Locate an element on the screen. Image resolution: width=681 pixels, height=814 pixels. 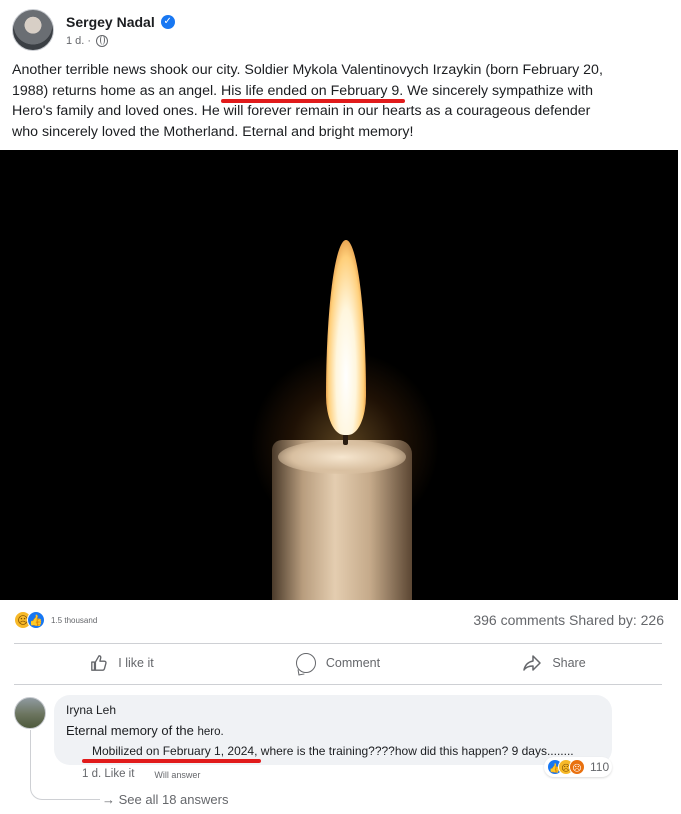
comment-meta: 1 d. Like it Will answer is located at coordinates (141, 774).